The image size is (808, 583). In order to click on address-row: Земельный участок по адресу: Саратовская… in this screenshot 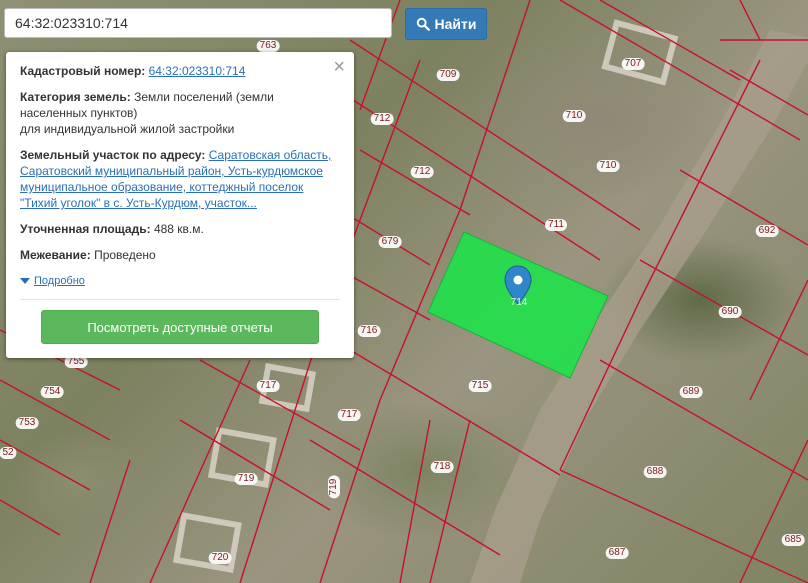, I will do `click(180, 179)`.